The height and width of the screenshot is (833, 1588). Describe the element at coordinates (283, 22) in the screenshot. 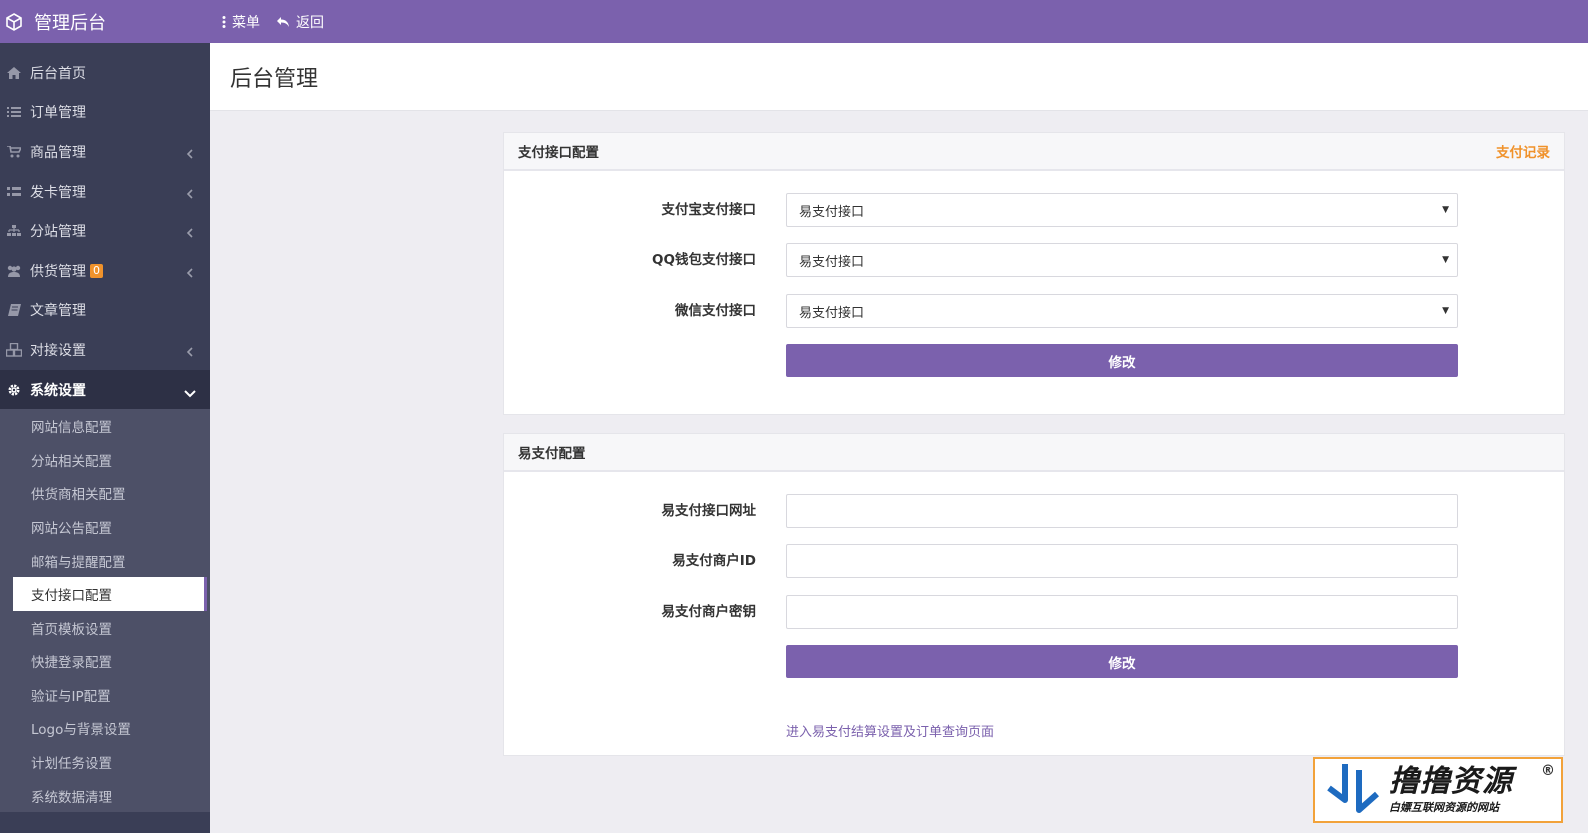

I see `reply-icon` at that location.